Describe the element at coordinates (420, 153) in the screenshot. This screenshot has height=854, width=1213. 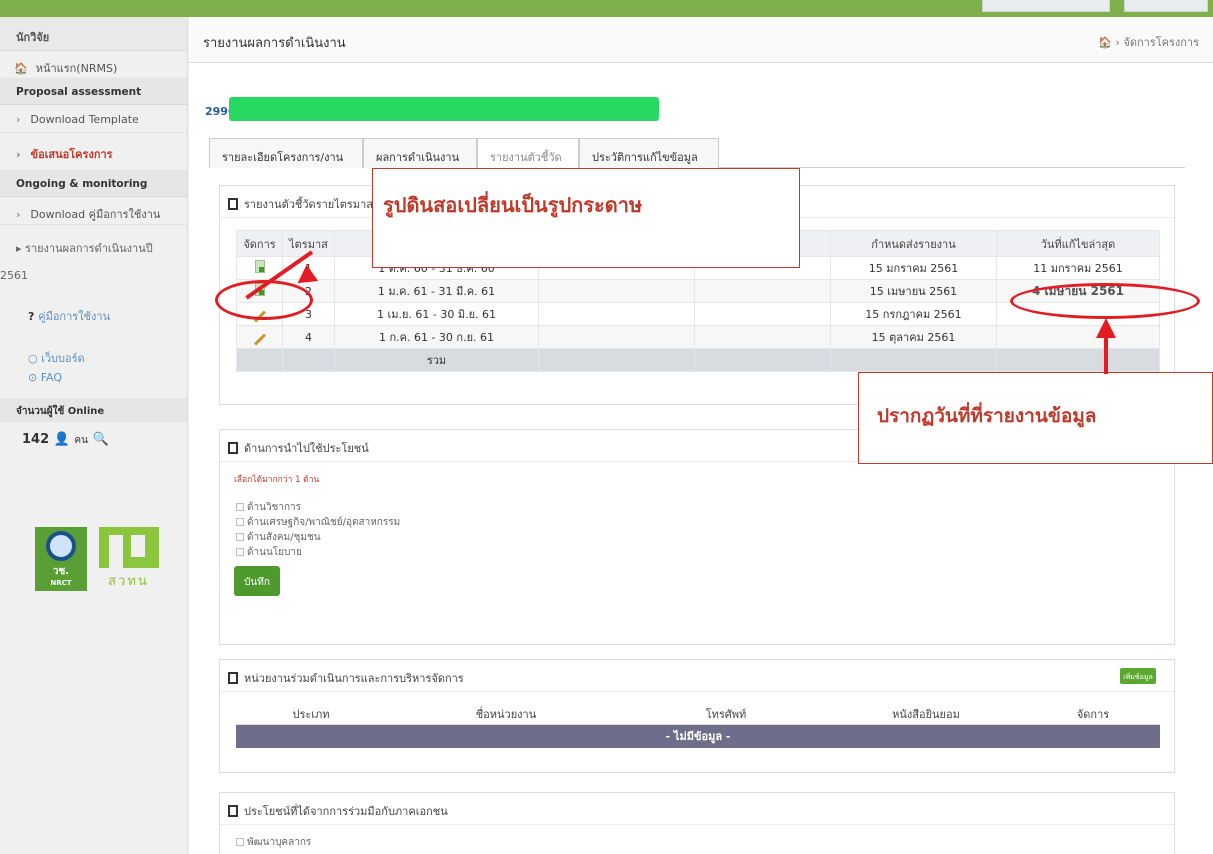
I see `tab-results: ผลการดำเนินงาน` at that location.